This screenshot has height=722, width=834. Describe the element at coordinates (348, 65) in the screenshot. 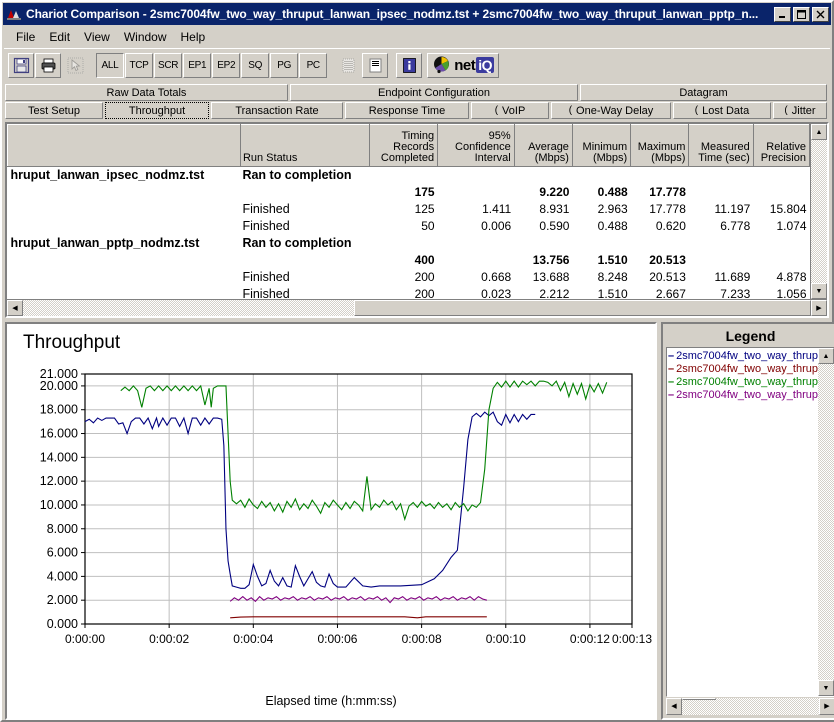

I see `grid-icon` at that location.